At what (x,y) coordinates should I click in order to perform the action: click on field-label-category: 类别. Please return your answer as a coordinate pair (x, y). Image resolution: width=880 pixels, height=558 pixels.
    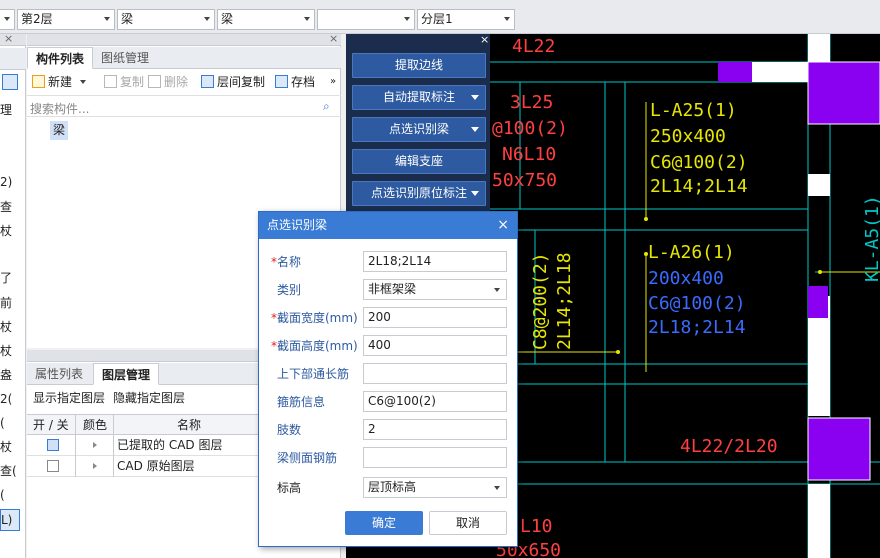
    Looking at the image, I should click on (289, 290).